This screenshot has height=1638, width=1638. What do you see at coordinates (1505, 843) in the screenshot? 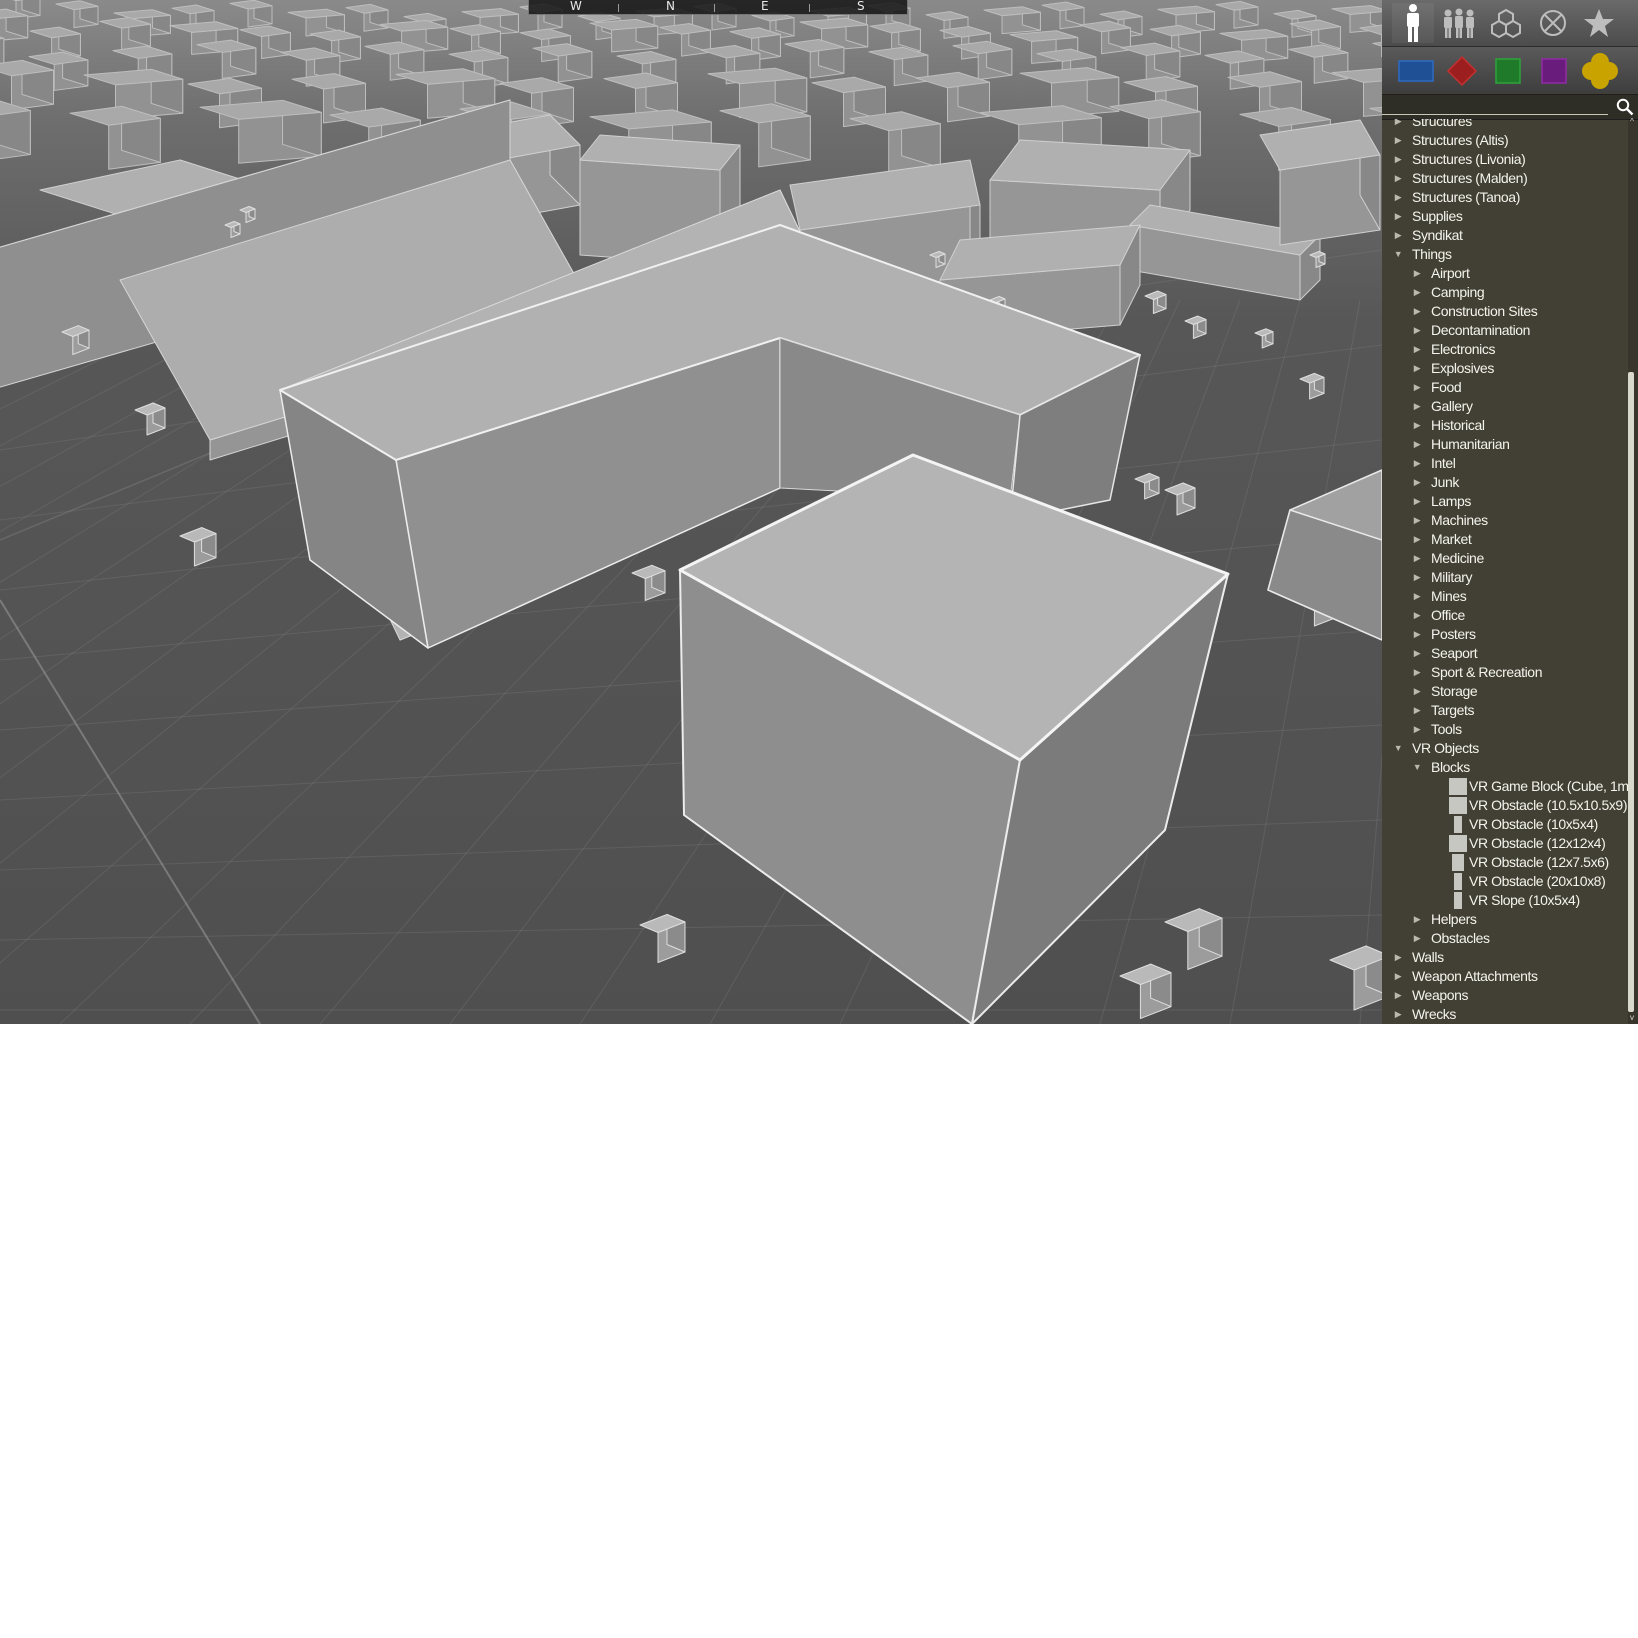
I see `tree-leaf-item: VR Obstacle (12x12x4)` at bounding box center [1505, 843].